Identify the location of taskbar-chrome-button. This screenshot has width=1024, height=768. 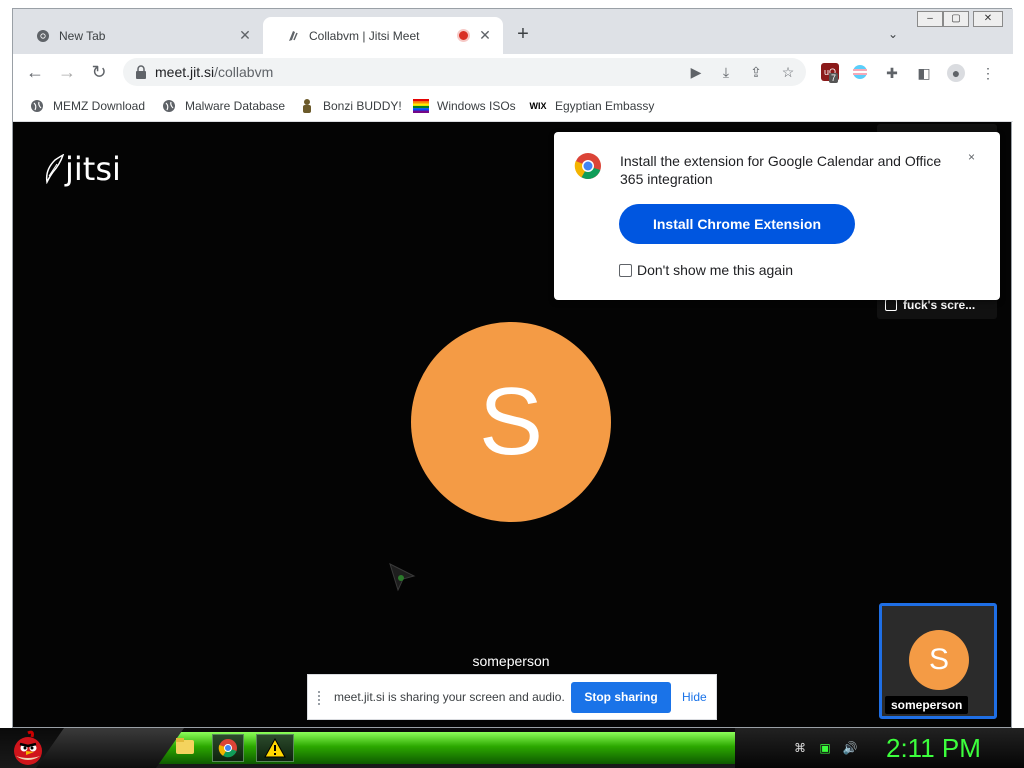
(228, 748).